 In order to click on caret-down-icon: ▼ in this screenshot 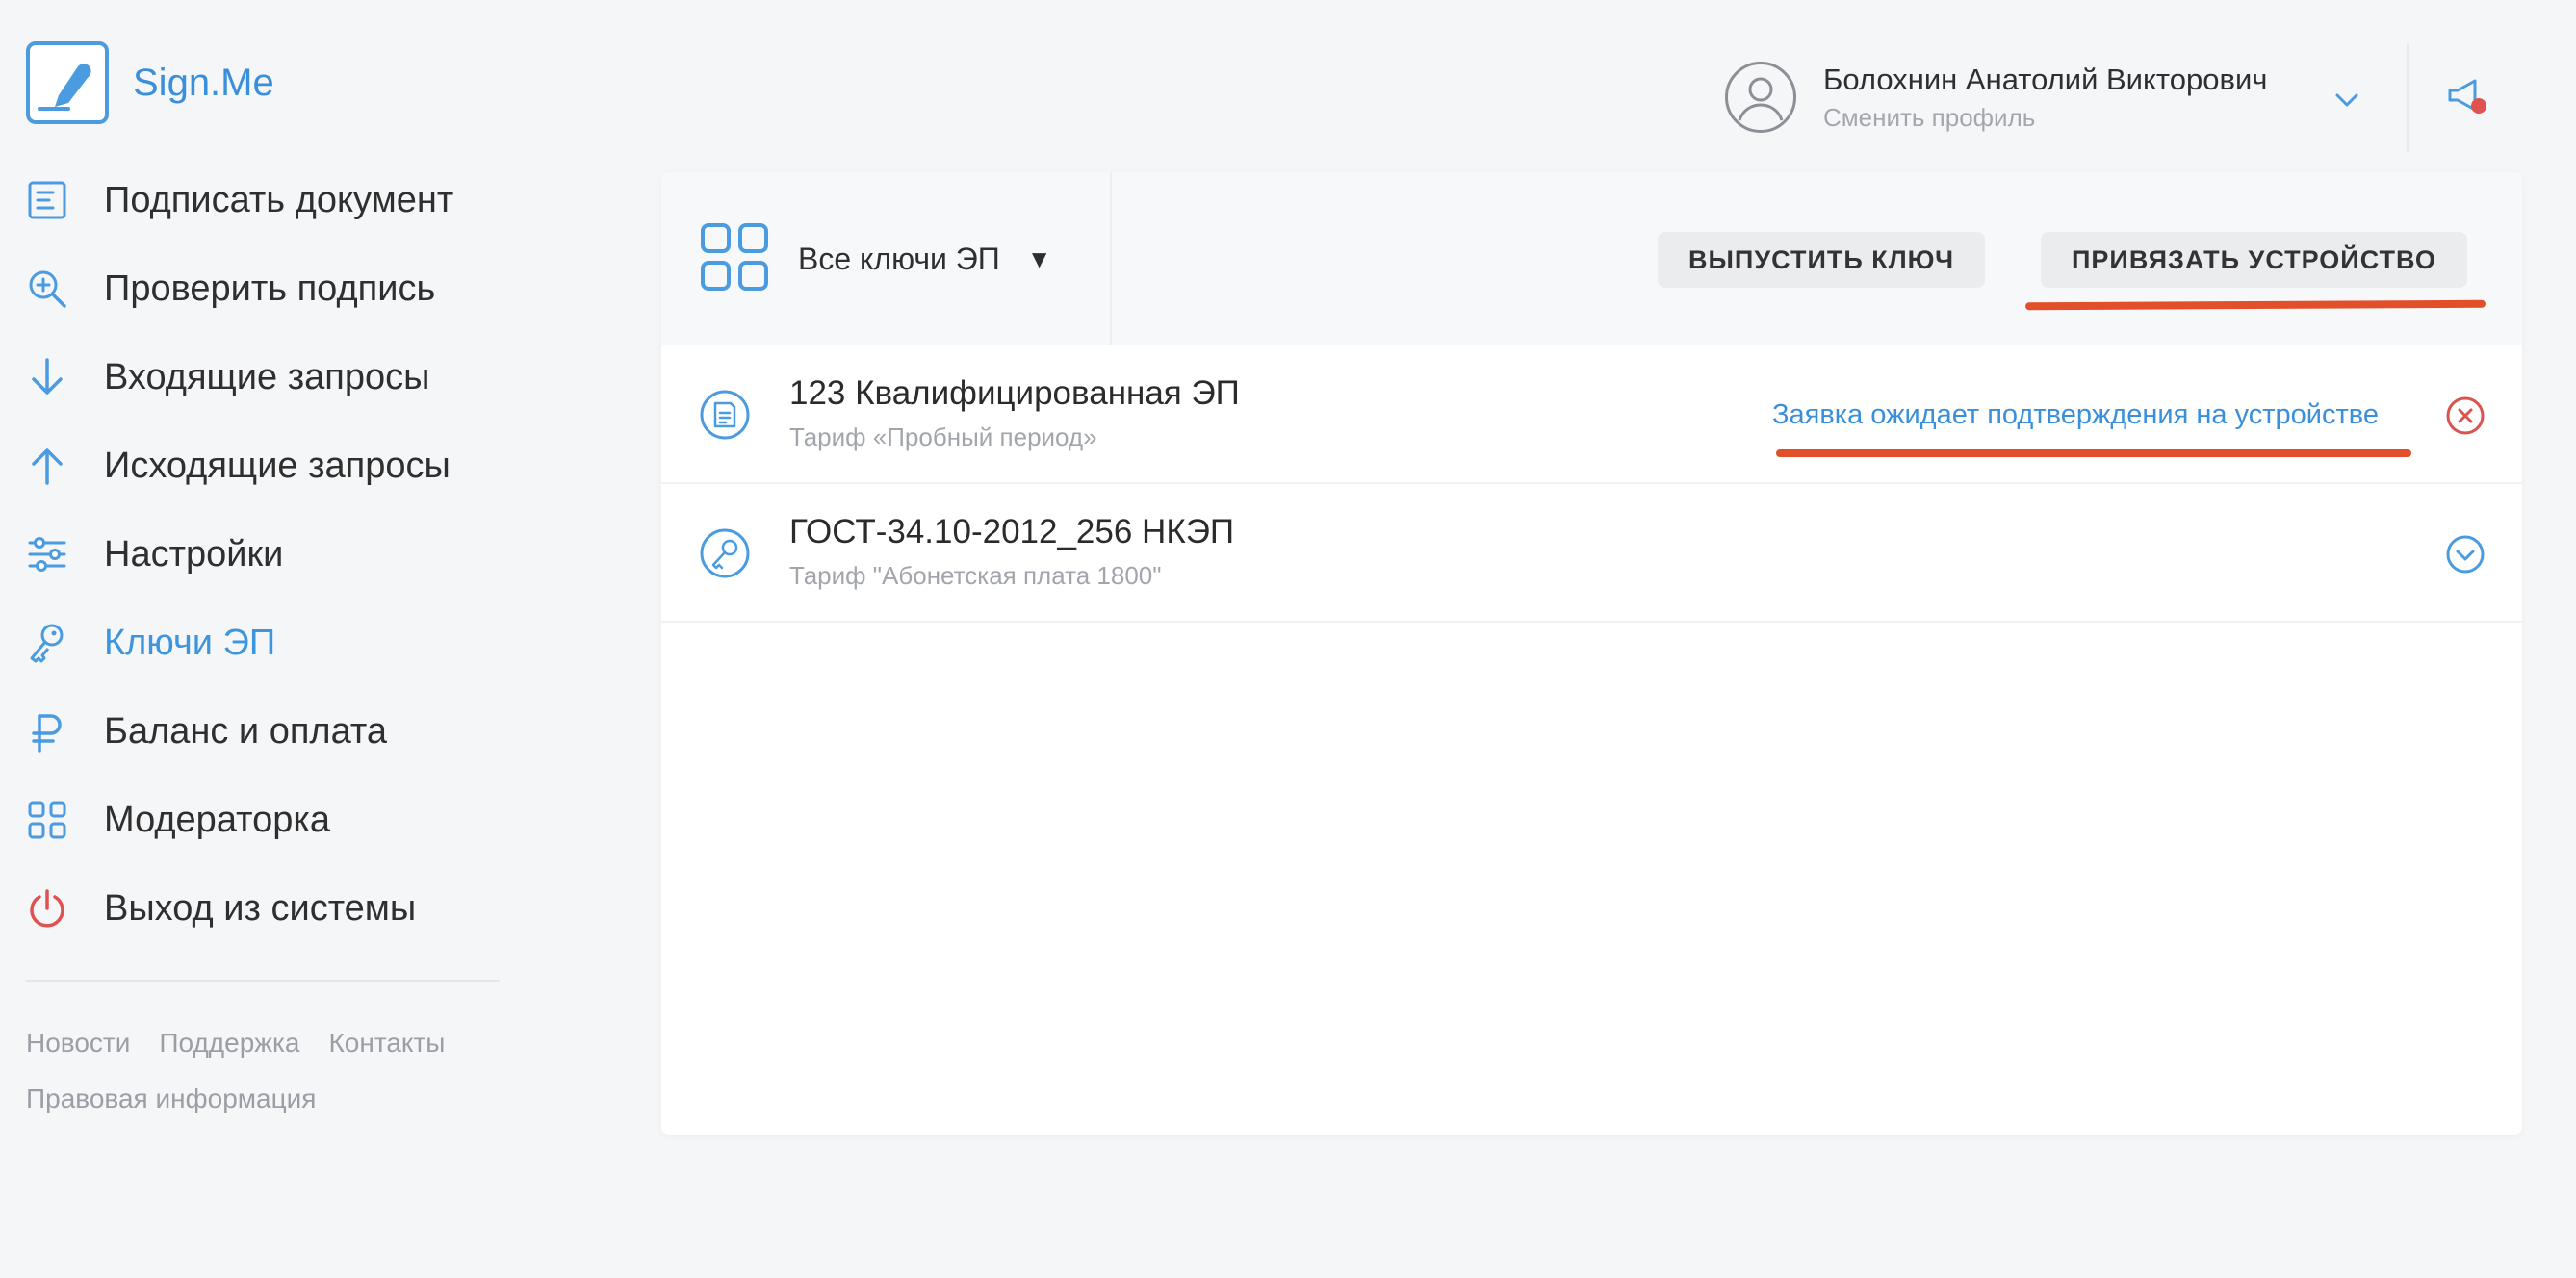, I will do `click(1039, 258)`.